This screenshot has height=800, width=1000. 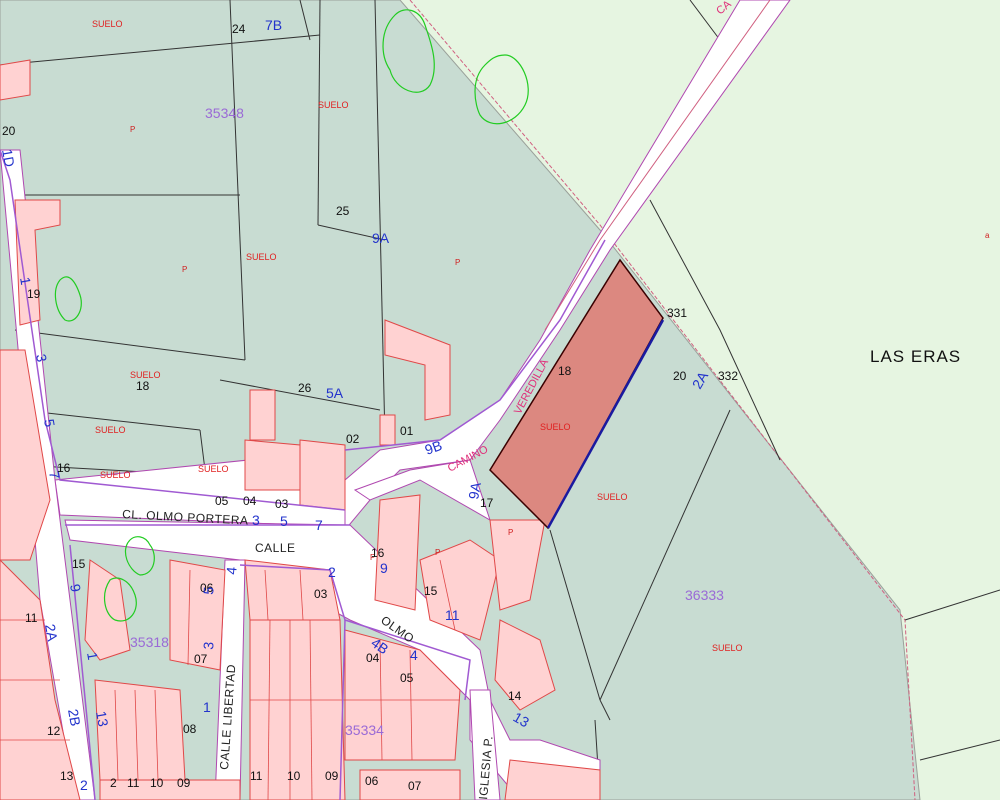 I want to click on num-18b: 18, so click(x=565, y=371).